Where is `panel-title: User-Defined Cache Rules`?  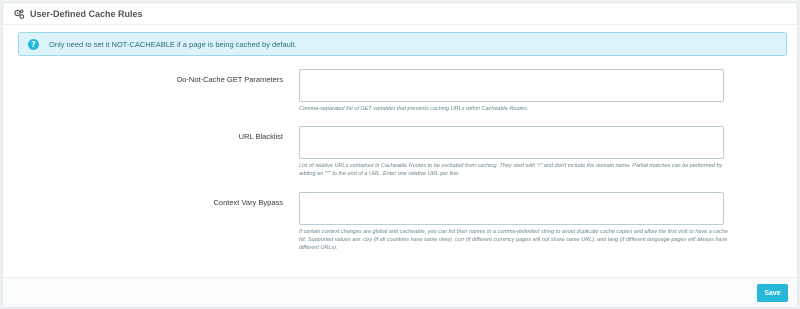
panel-title: User-Defined Cache Rules is located at coordinates (86, 13).